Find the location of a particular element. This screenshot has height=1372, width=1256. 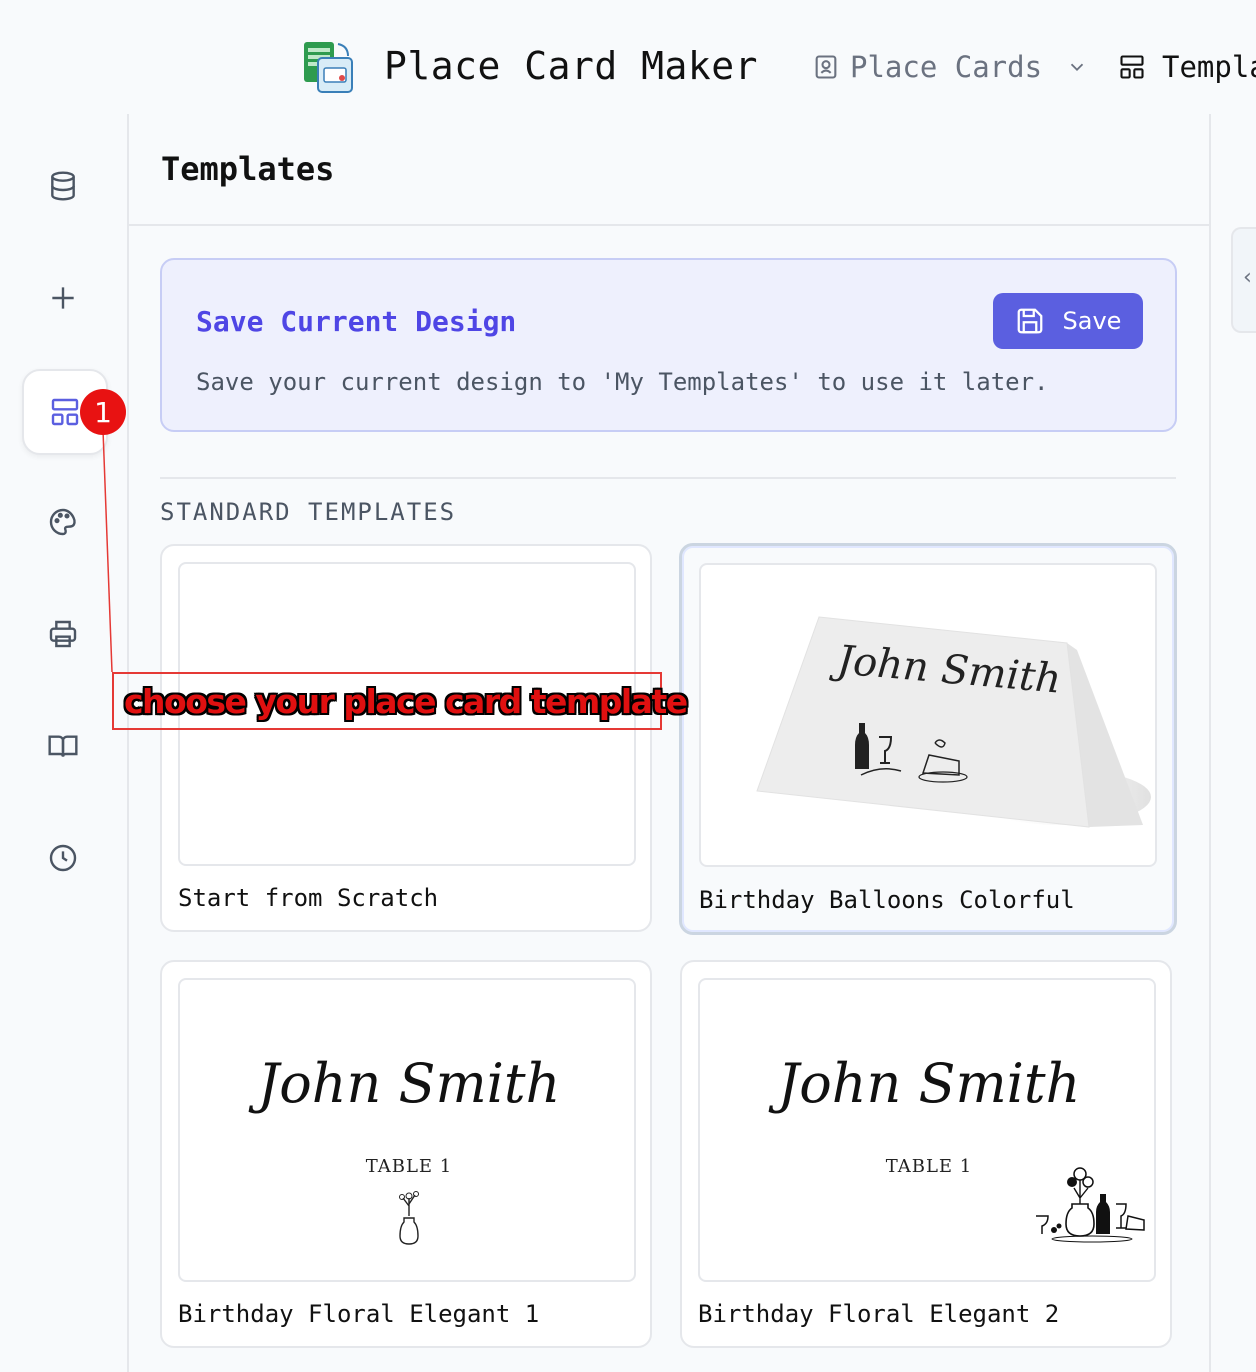

template-preview-floral-2: John Smith TABLE 1 is located at coordinates (927, 1130).